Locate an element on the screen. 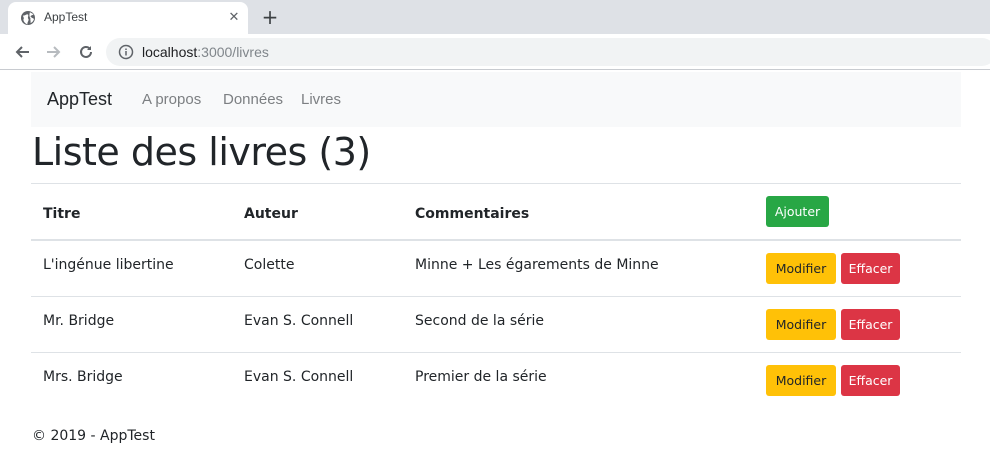 The image size is (990, 470). globe-icon is located at coordinates (28, 18).